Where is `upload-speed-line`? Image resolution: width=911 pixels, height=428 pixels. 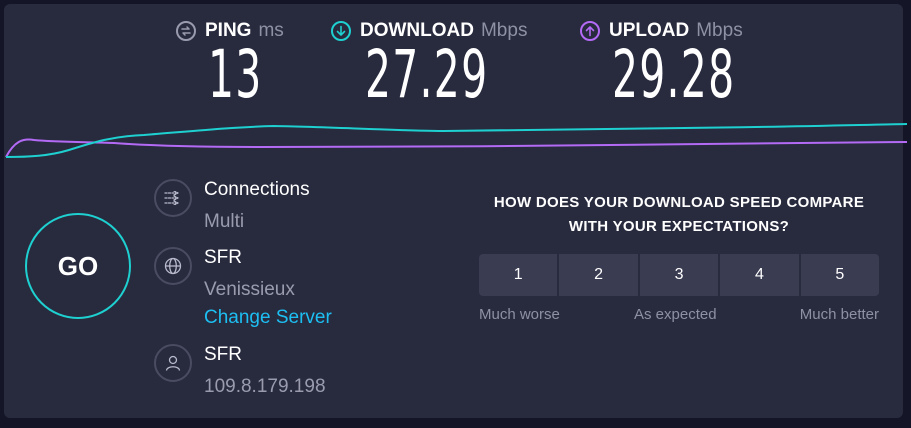
upload-speed-line is located at coordinates (456, 148).